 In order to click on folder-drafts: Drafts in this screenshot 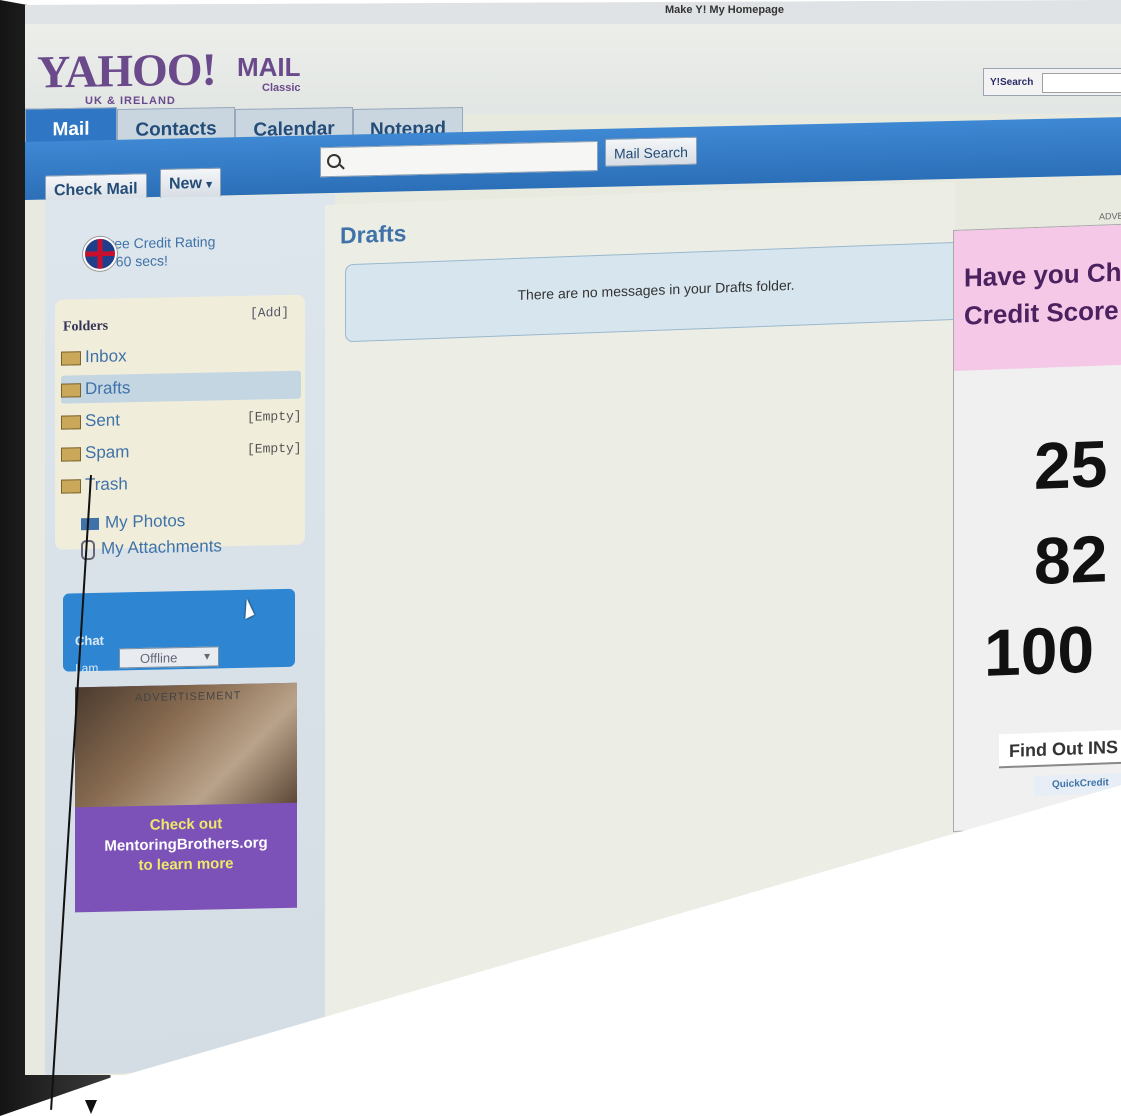, I will do `click(181, 387)`.